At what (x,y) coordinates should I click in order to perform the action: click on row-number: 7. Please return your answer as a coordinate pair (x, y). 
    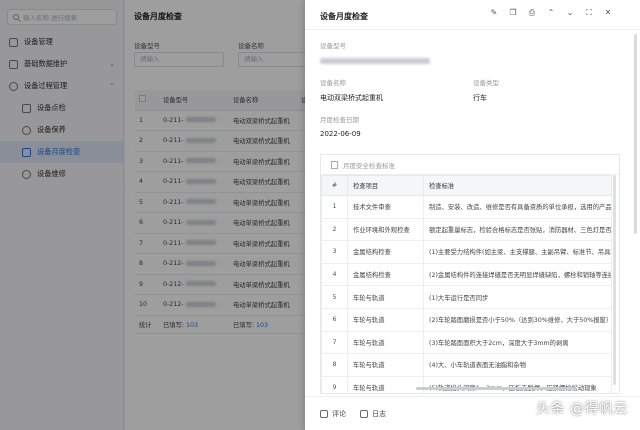
    Looking at the image, I should click on (334, 342).